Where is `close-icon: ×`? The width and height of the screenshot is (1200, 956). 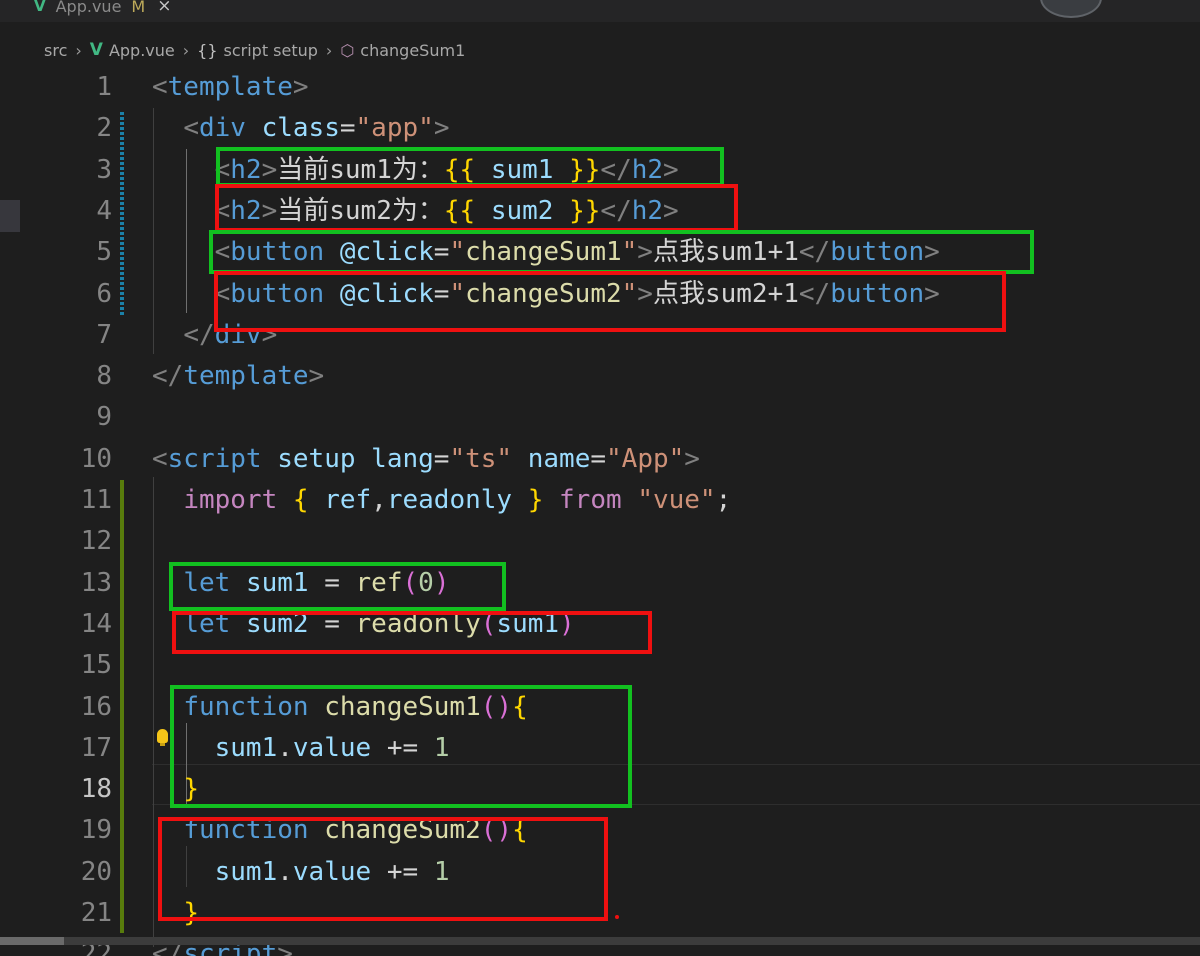 close-icon: × is located at coordinates (164, 8).